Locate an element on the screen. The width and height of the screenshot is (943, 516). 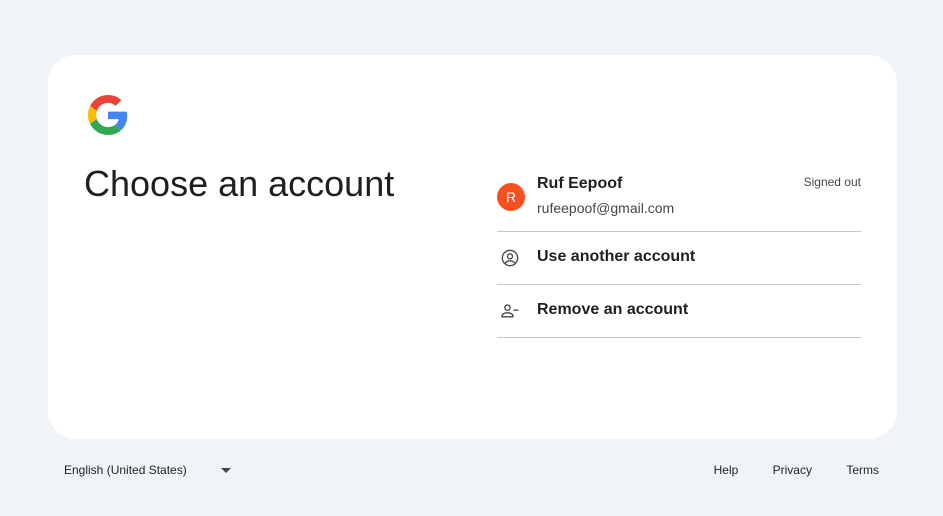
page-title: Choose an account is located at coordinates (239, 183).